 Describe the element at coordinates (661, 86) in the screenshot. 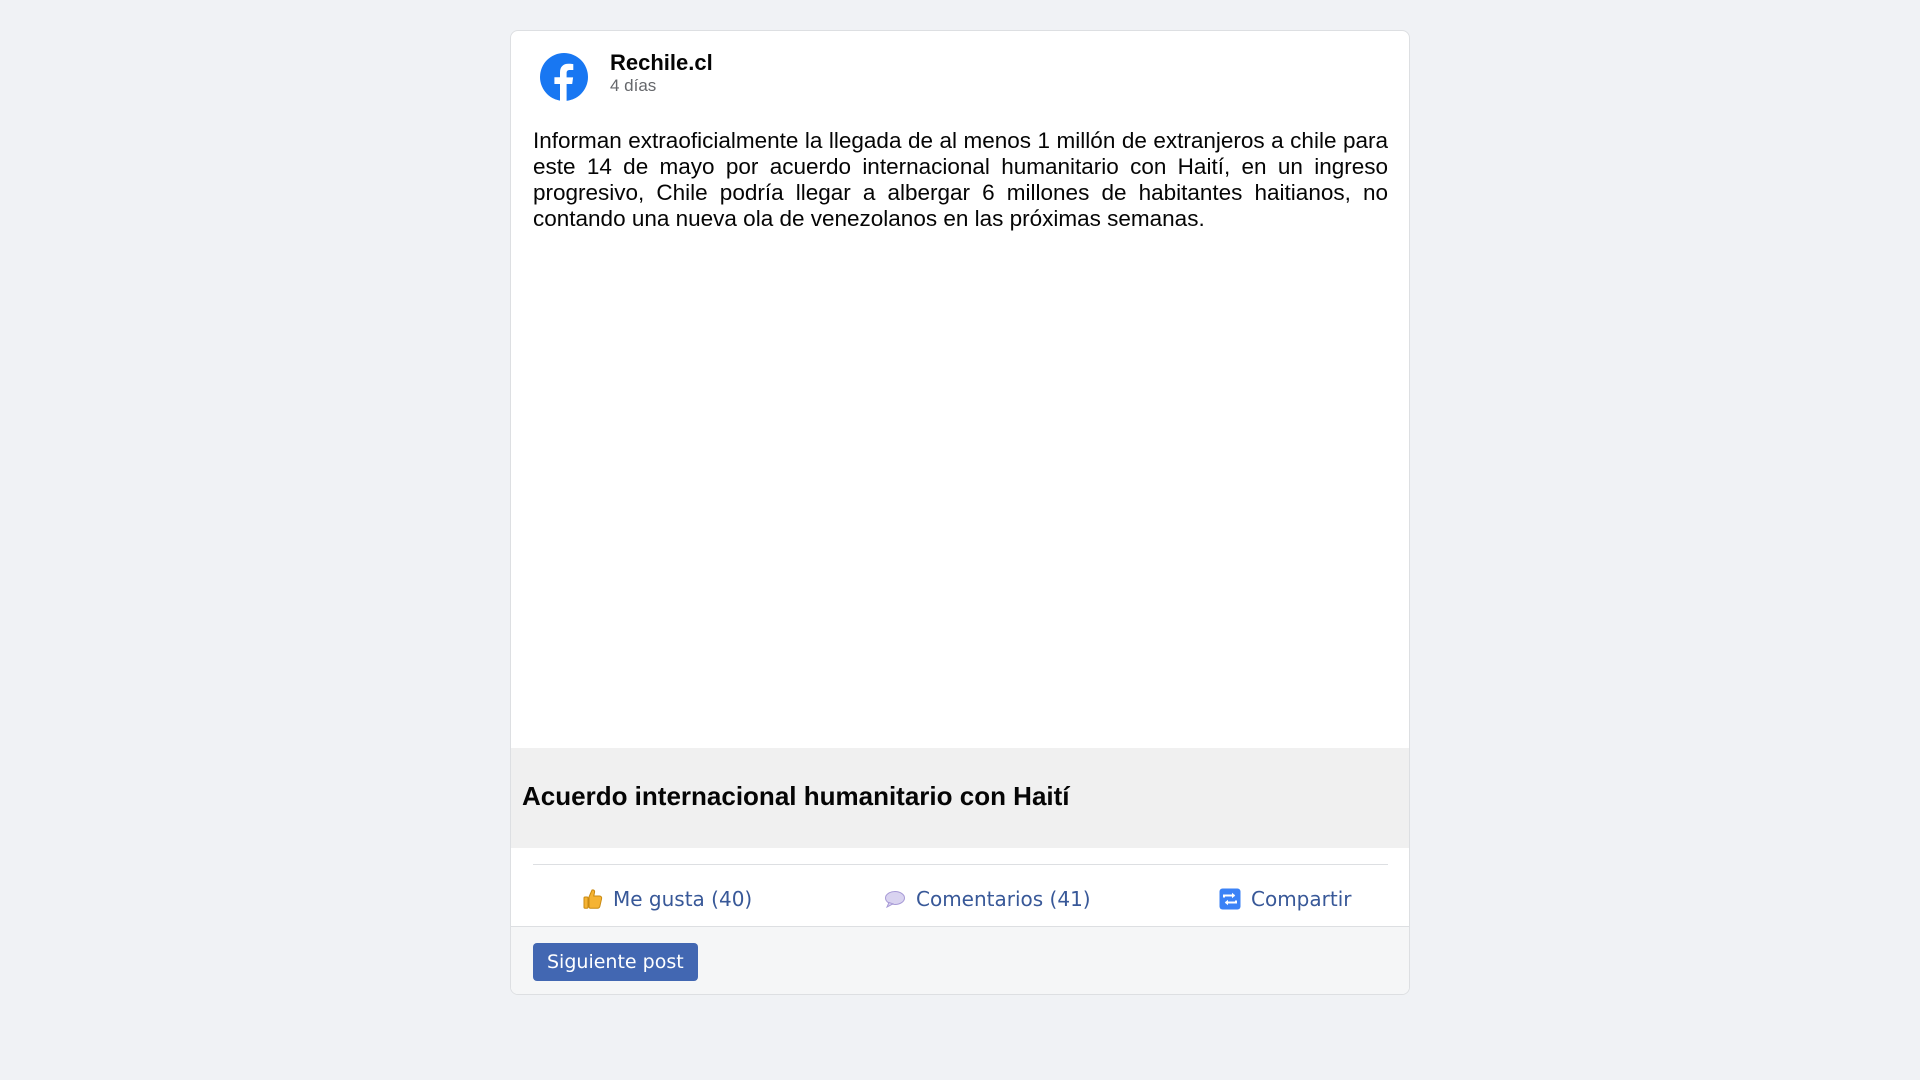

I see `post-timestamp: 4 días` at that location.